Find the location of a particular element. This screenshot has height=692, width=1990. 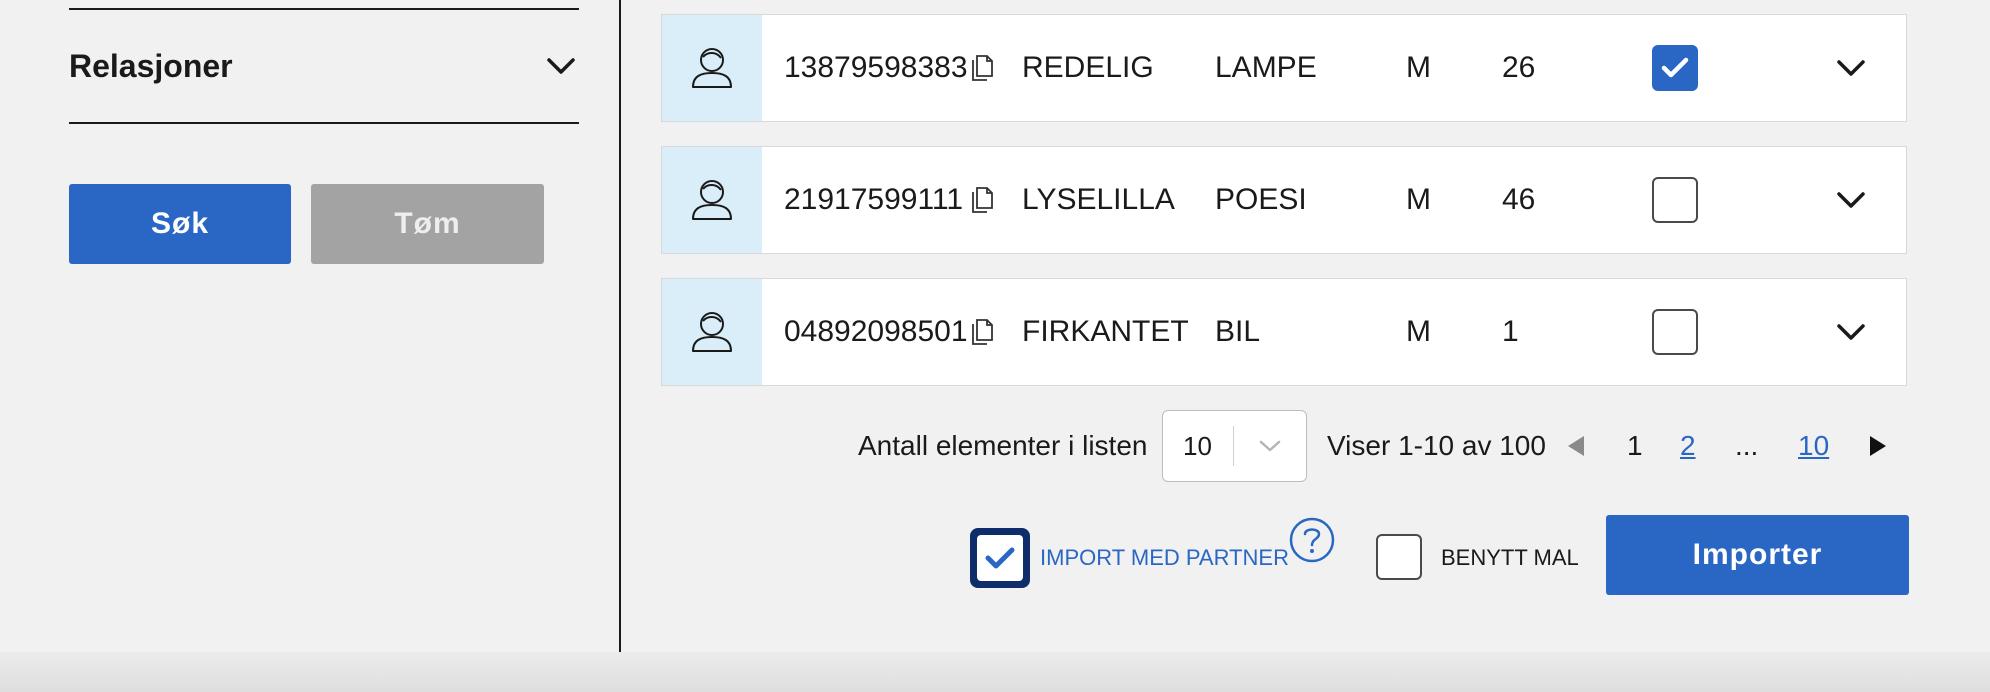

items-per-page-label: Antall elementer i listen is located at coordinates (1003, 445).